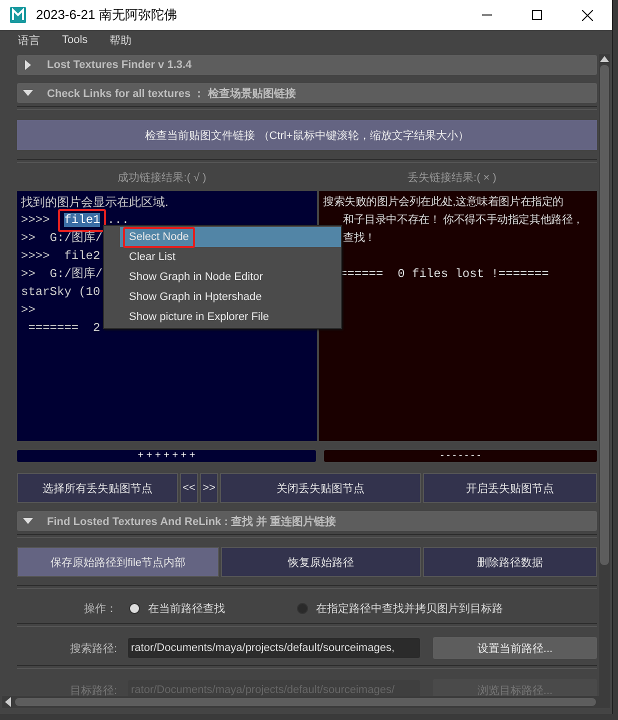 The width and height of the screenshot is (618, 720). Describe the element at coordinates (510, 488) in the screenshot. I see `node-button: 开启丢失贴图节点` at that location.